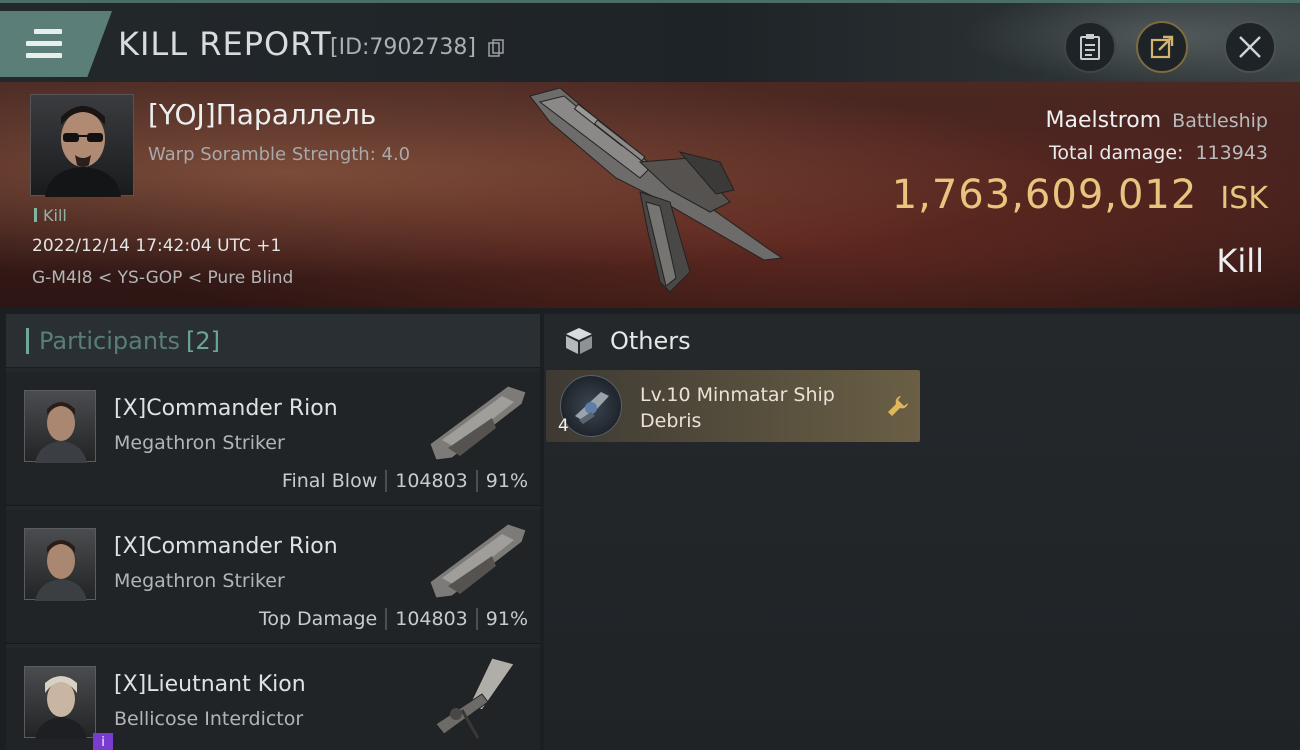 The width and height of the screenshot is (1300, 750). I want to click on isk-value: 1,763,609,012 ISK, so click(1080, 195).